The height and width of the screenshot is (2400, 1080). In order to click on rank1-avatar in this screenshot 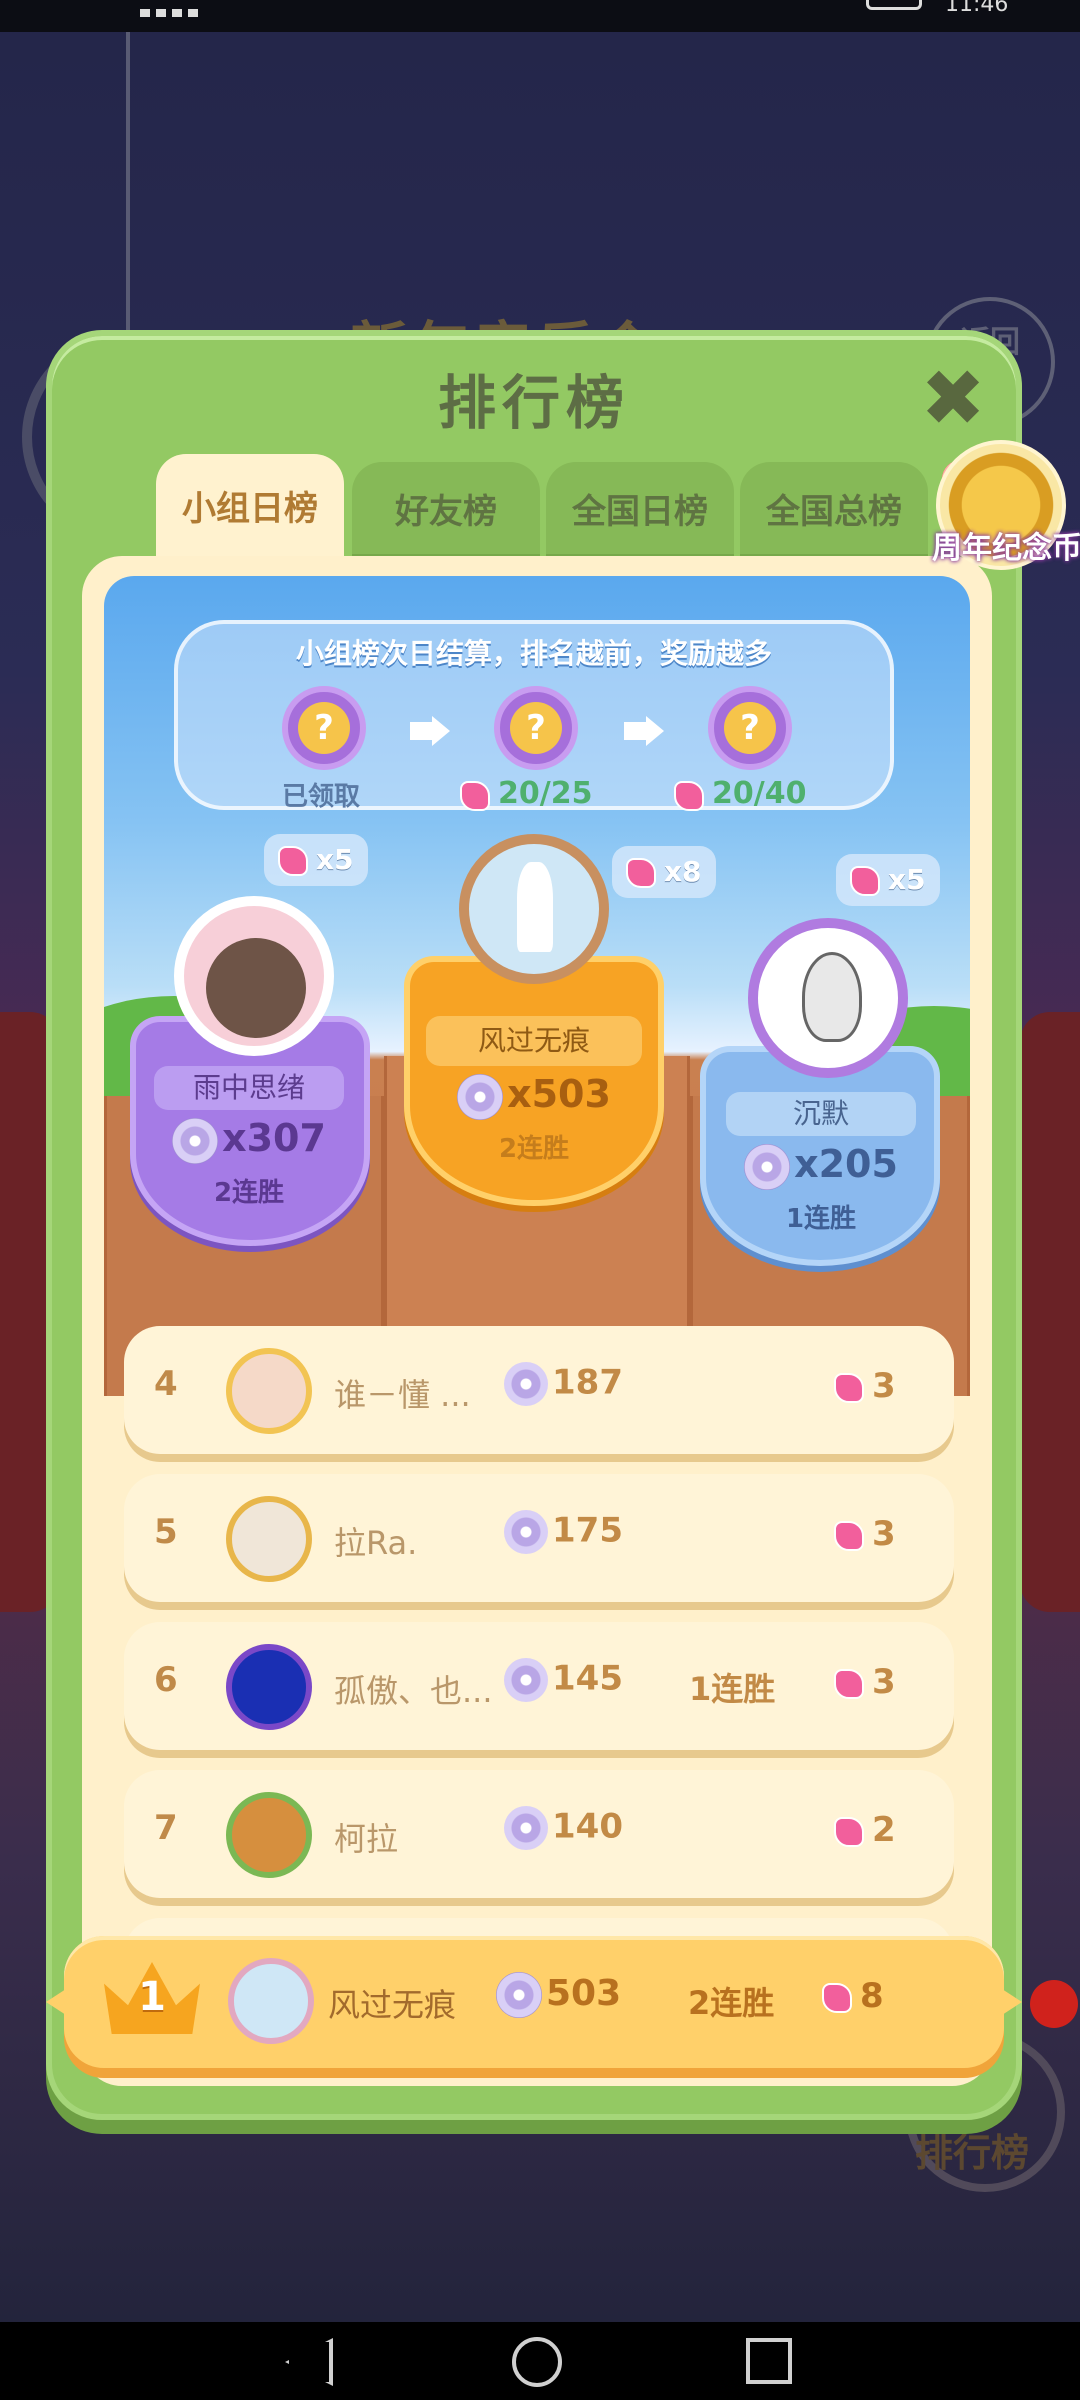, I will do `click(534, 909)`.